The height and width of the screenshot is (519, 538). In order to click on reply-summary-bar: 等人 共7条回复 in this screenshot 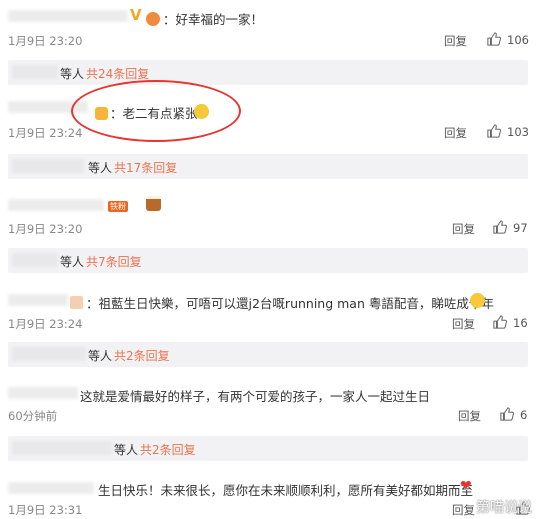, I will do `click(268, 260)`.